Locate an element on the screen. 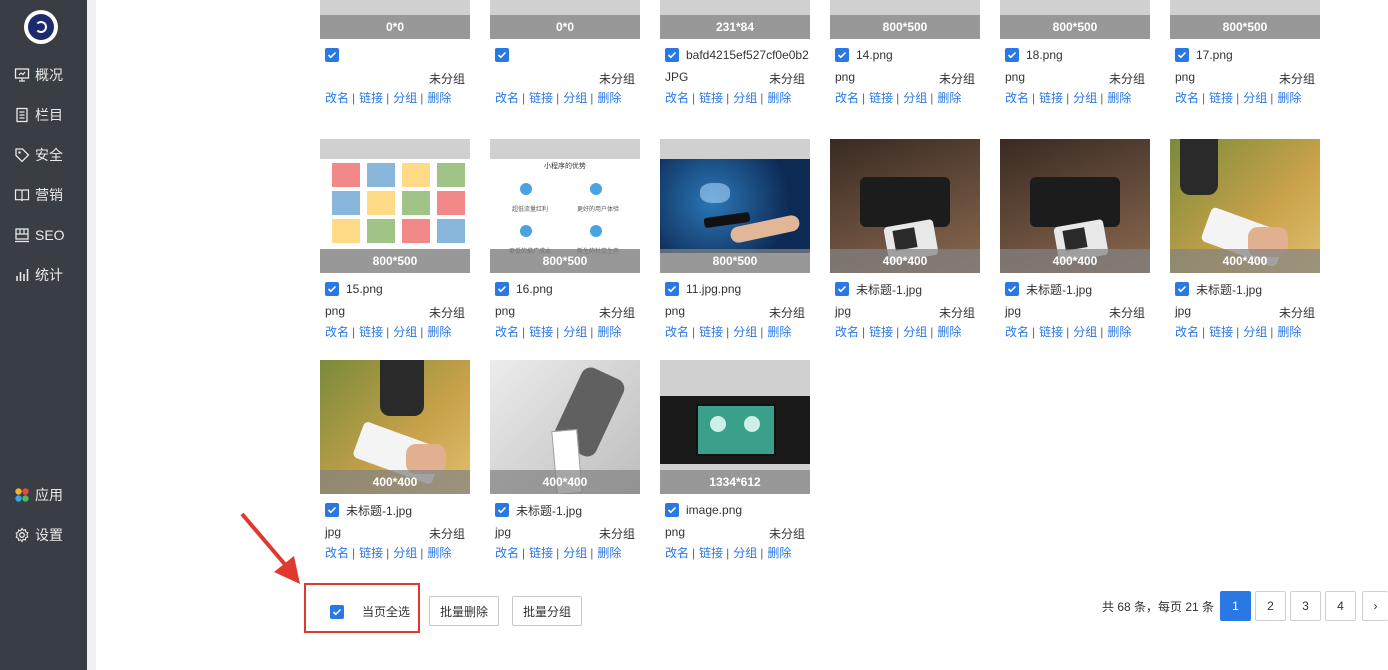 This screenshot has width=1388, height=670. page-4-button: 4 is located at coordinates (1340, 606).